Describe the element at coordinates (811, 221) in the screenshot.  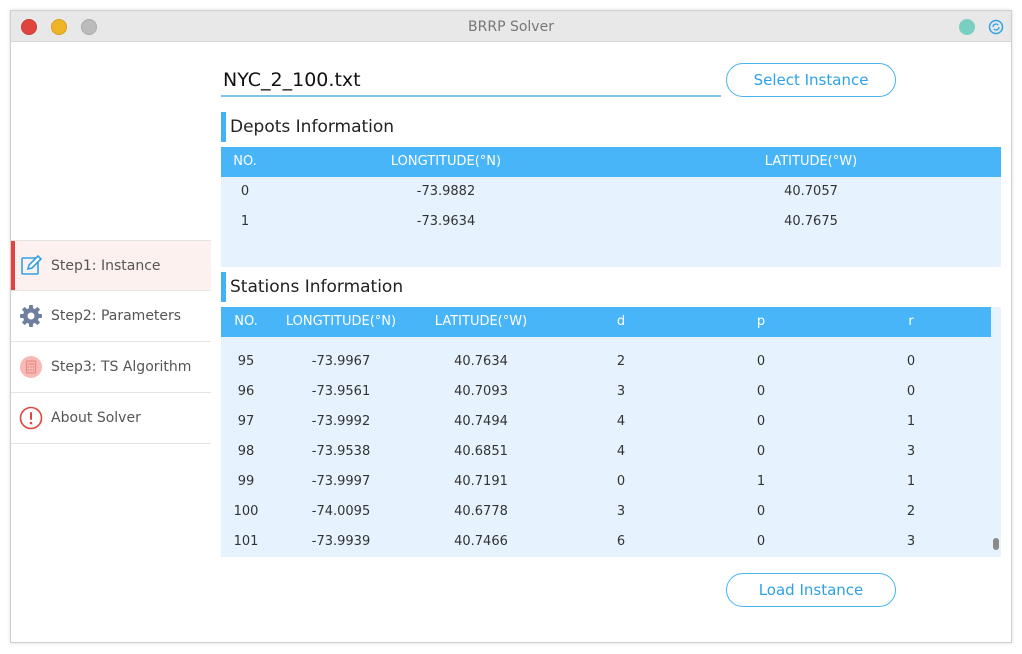
I see `cell-latitude: 40.7675` at that location.